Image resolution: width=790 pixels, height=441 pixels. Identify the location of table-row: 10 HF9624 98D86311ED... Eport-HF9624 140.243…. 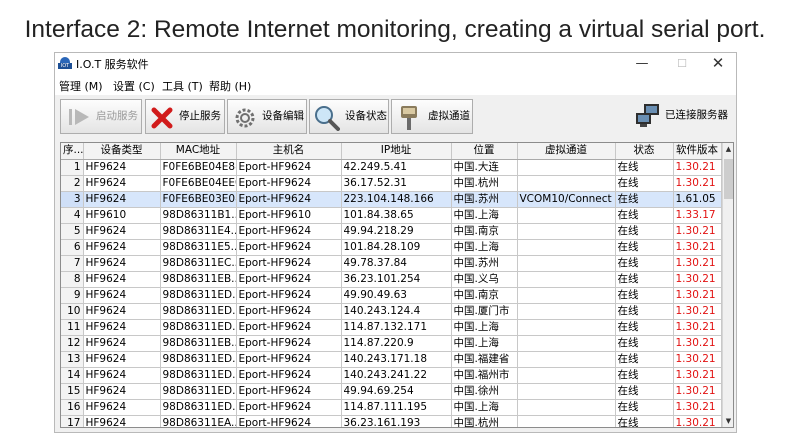
(391, 311).